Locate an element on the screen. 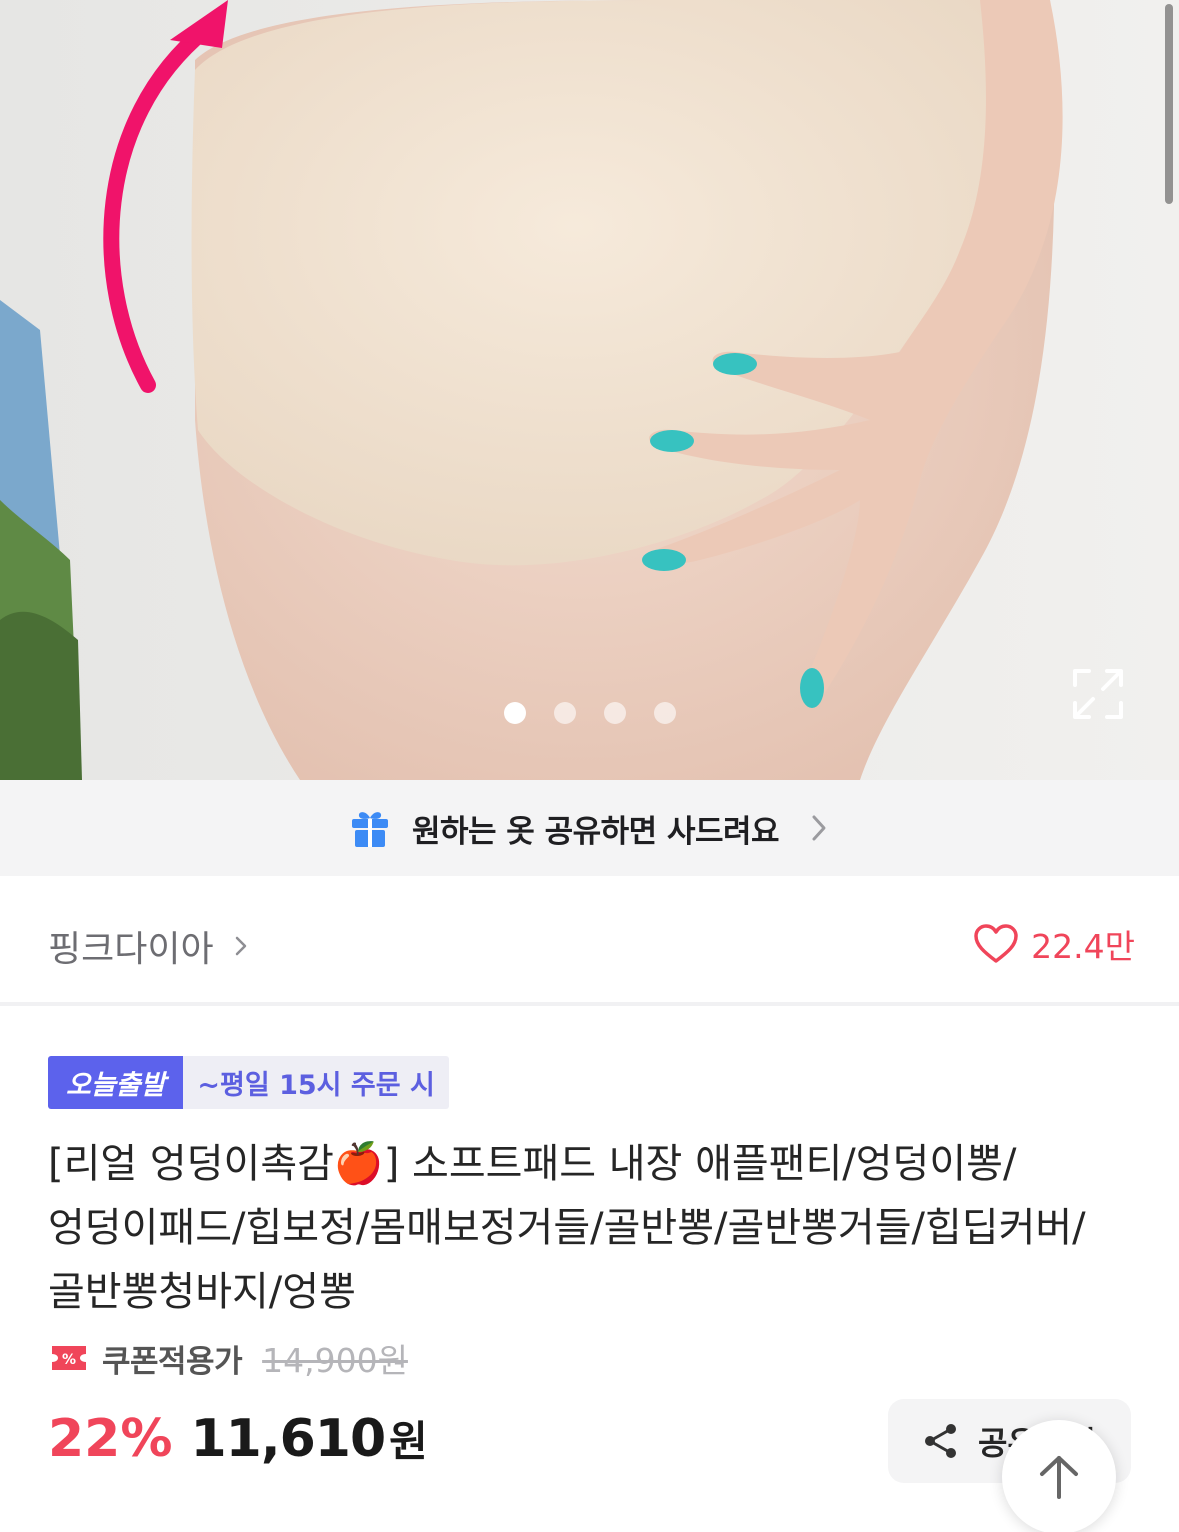 This screenshot has width=1179, height=1532. gift-share-banner: 원하는 옷 공유하면 사드려요 is located at coordinates (589, 828).